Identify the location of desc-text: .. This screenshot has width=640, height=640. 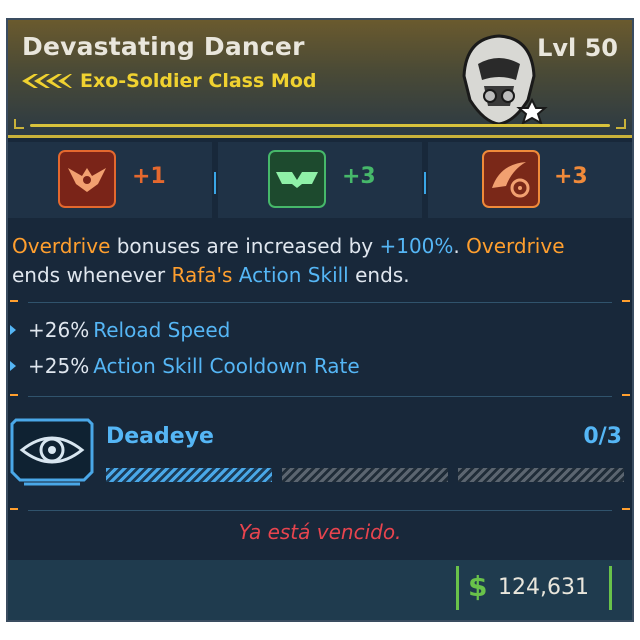
(460, 246).